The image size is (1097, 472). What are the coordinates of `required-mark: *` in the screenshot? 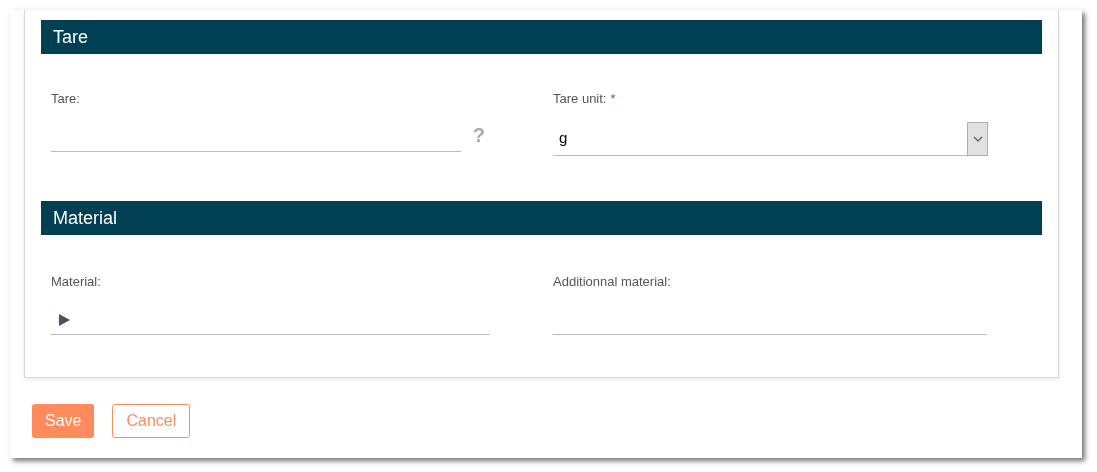 It's located at (613, 99).